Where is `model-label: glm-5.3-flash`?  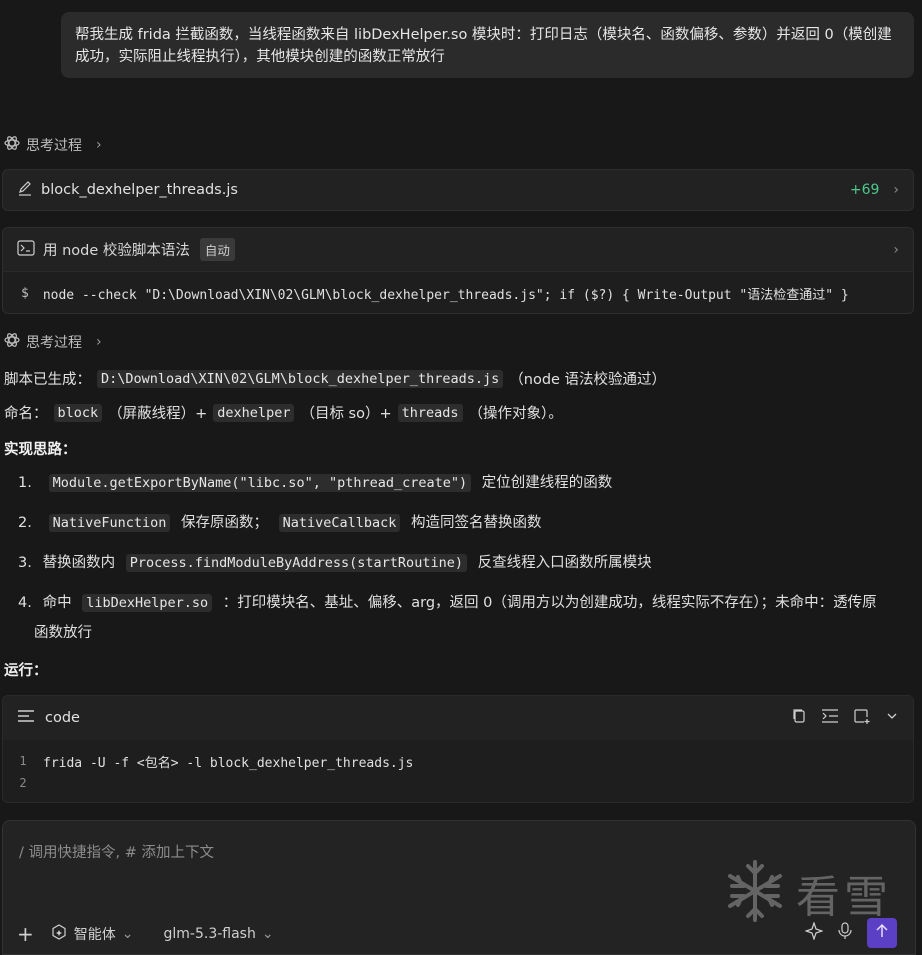
model-label: glm-5.3-flash is located at coordinates (209, 934).